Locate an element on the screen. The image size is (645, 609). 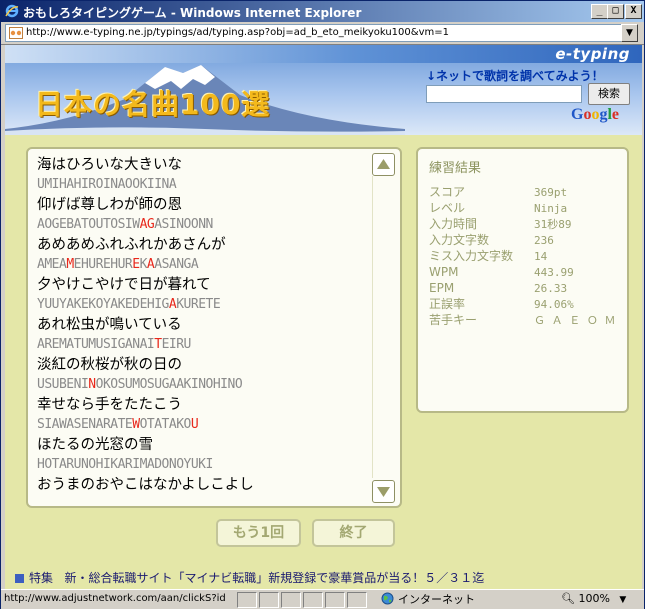
romaji-line: YUUYAKEKOYAKEDEHIGAKURETE is located at coordinates (202, 305).